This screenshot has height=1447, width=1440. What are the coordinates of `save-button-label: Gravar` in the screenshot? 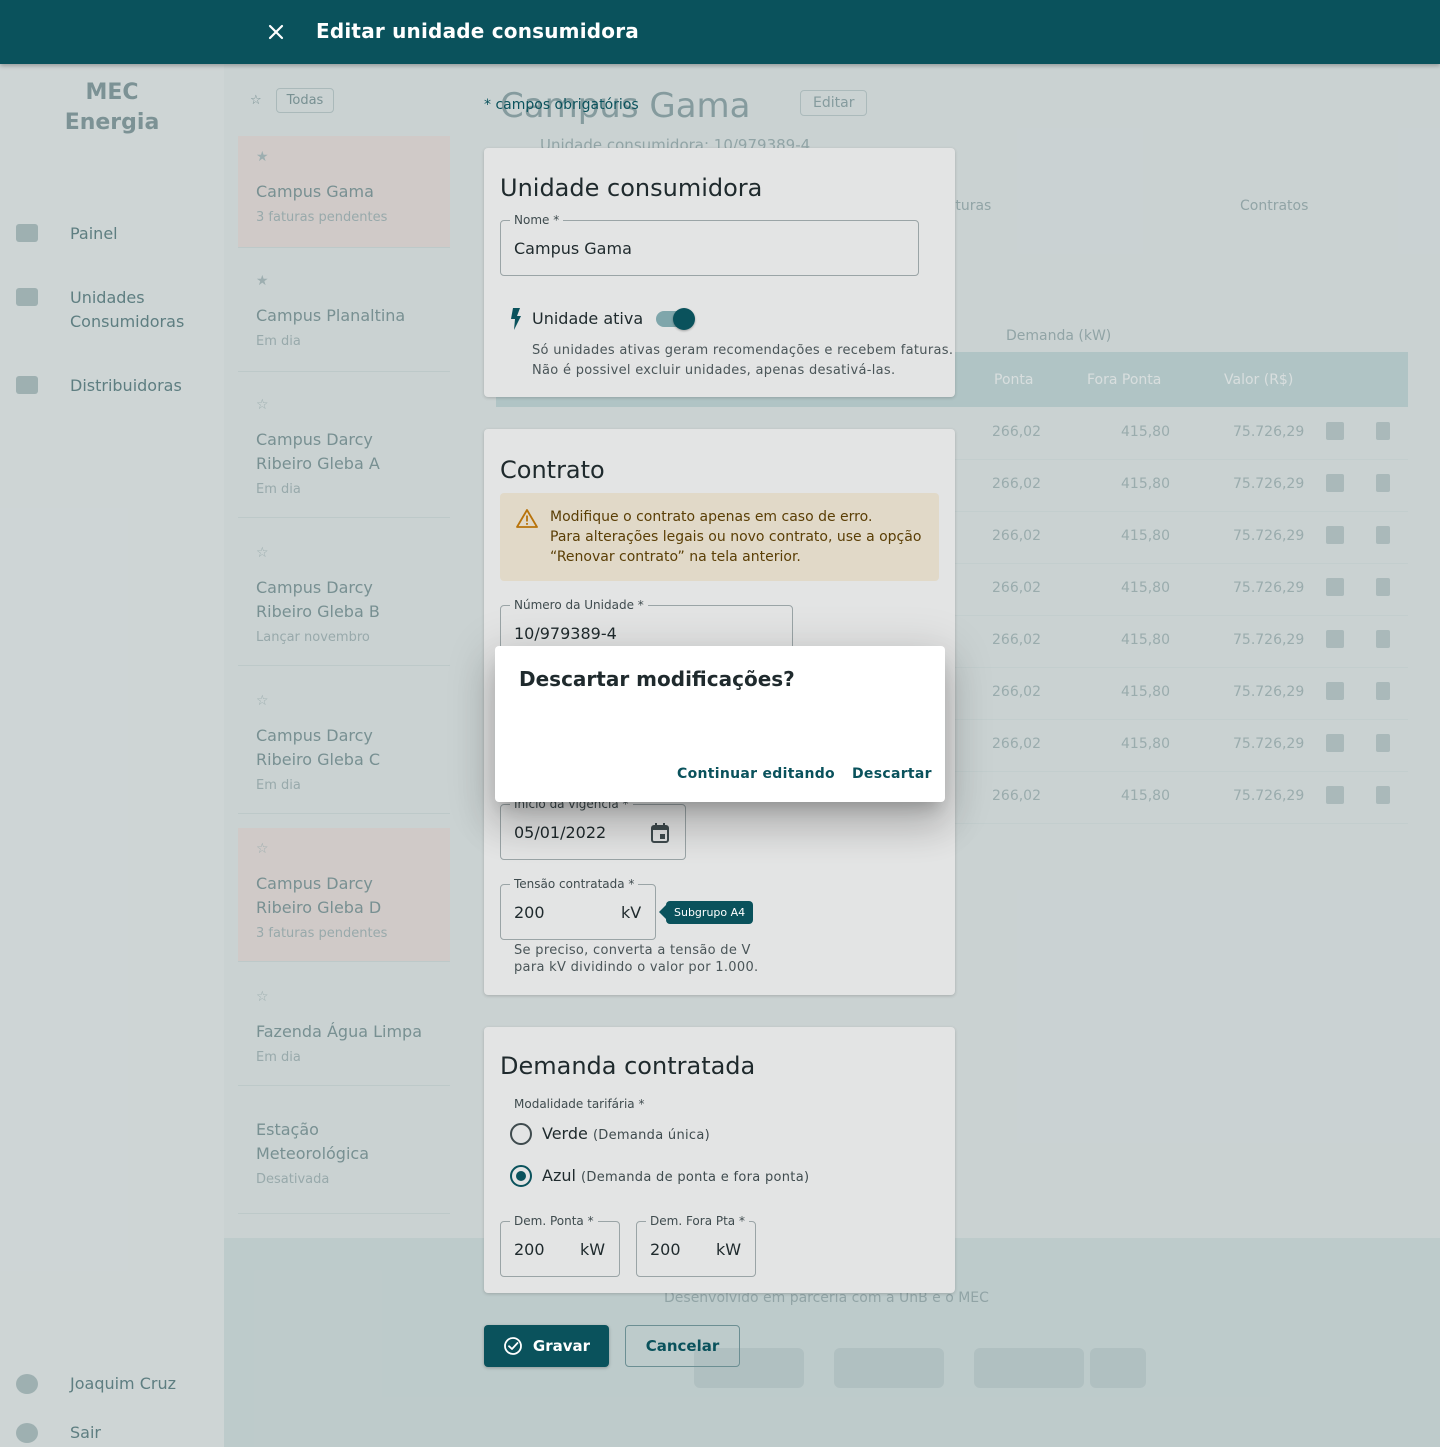 It's located at (561, 1346).